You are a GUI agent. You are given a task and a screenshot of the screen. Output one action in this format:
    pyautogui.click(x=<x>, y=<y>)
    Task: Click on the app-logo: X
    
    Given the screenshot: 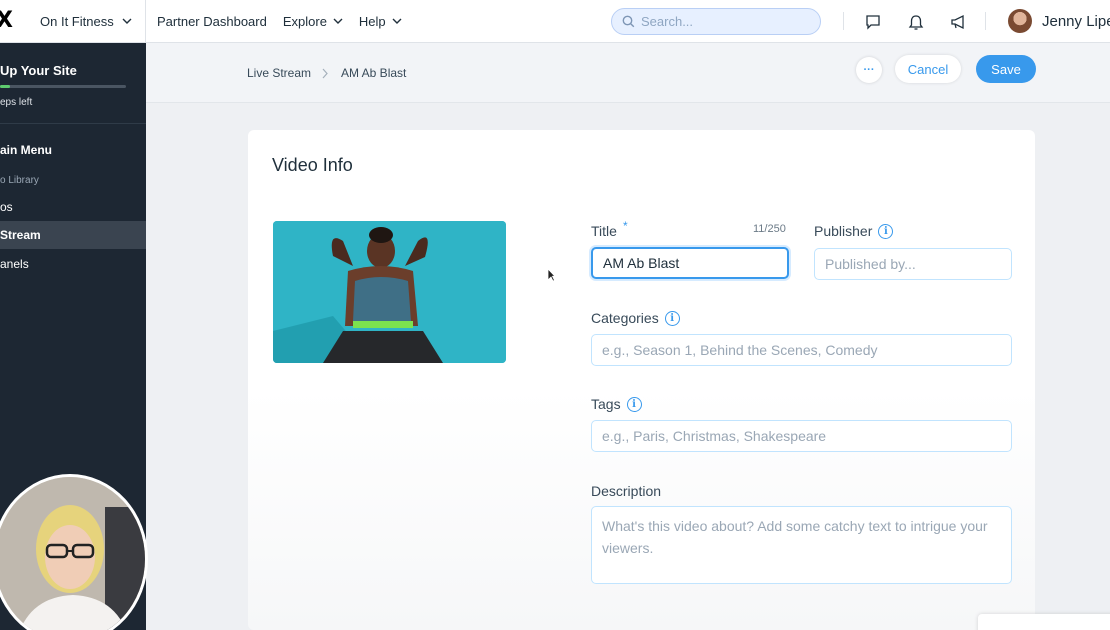 What is the action you would take?
    pyautogui.click(x=6, y=20)
    